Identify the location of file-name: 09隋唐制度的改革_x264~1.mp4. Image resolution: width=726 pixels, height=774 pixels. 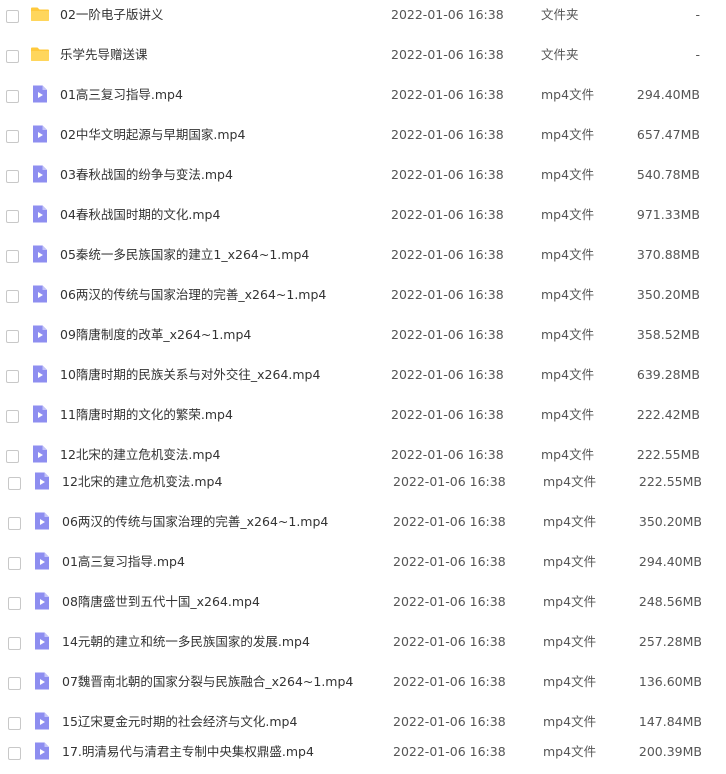
(155, 335).